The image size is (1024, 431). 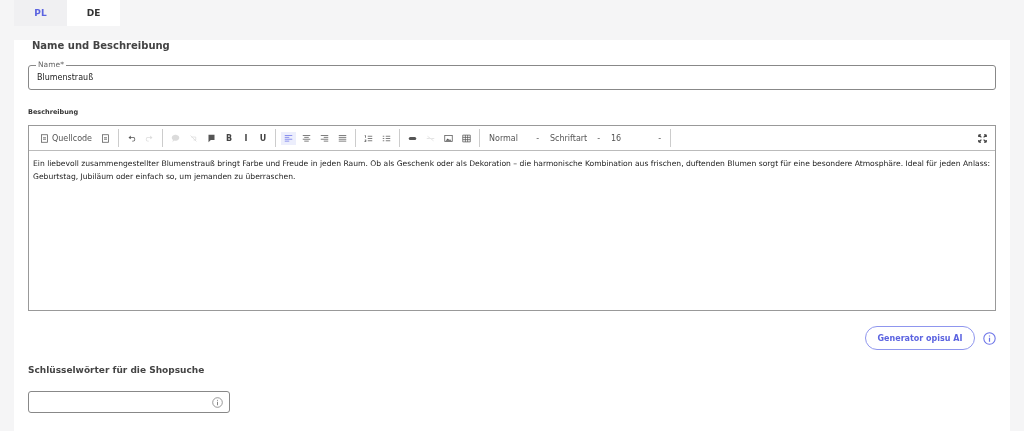 What do you see at coordinates (920, 338) in the screenshot?
I see `ai-generator-button: Generator opisu AI` at bounding box center [920, 338].